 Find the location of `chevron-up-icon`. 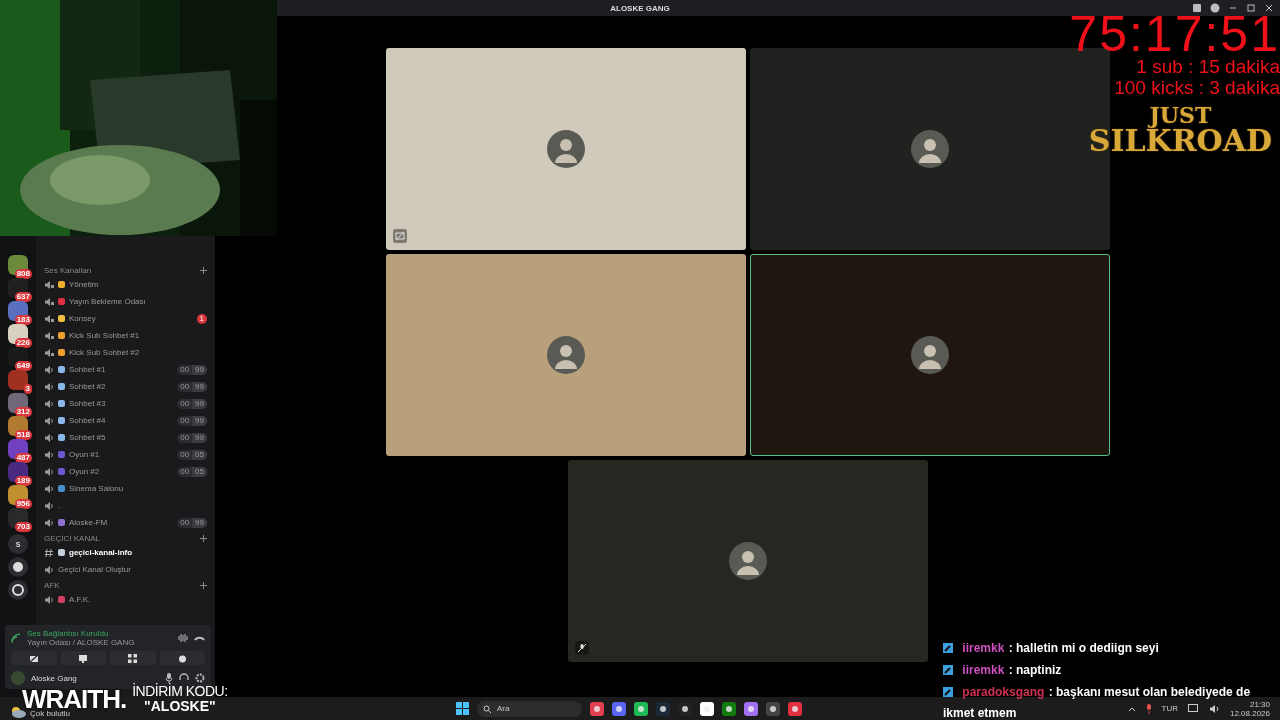

chevron-up-icon is located at coordinates (1131, 708).